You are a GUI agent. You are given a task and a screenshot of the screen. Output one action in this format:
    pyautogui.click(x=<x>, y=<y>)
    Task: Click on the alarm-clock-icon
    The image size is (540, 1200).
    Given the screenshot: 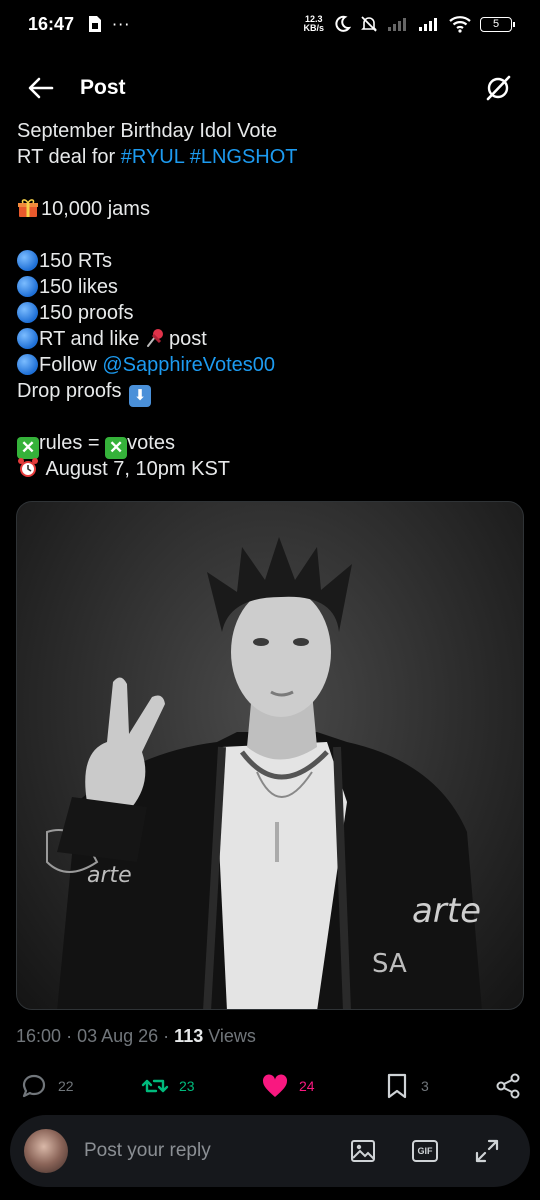 What is the action you would take?
    pyautogui.click(x=28, y=467)
    